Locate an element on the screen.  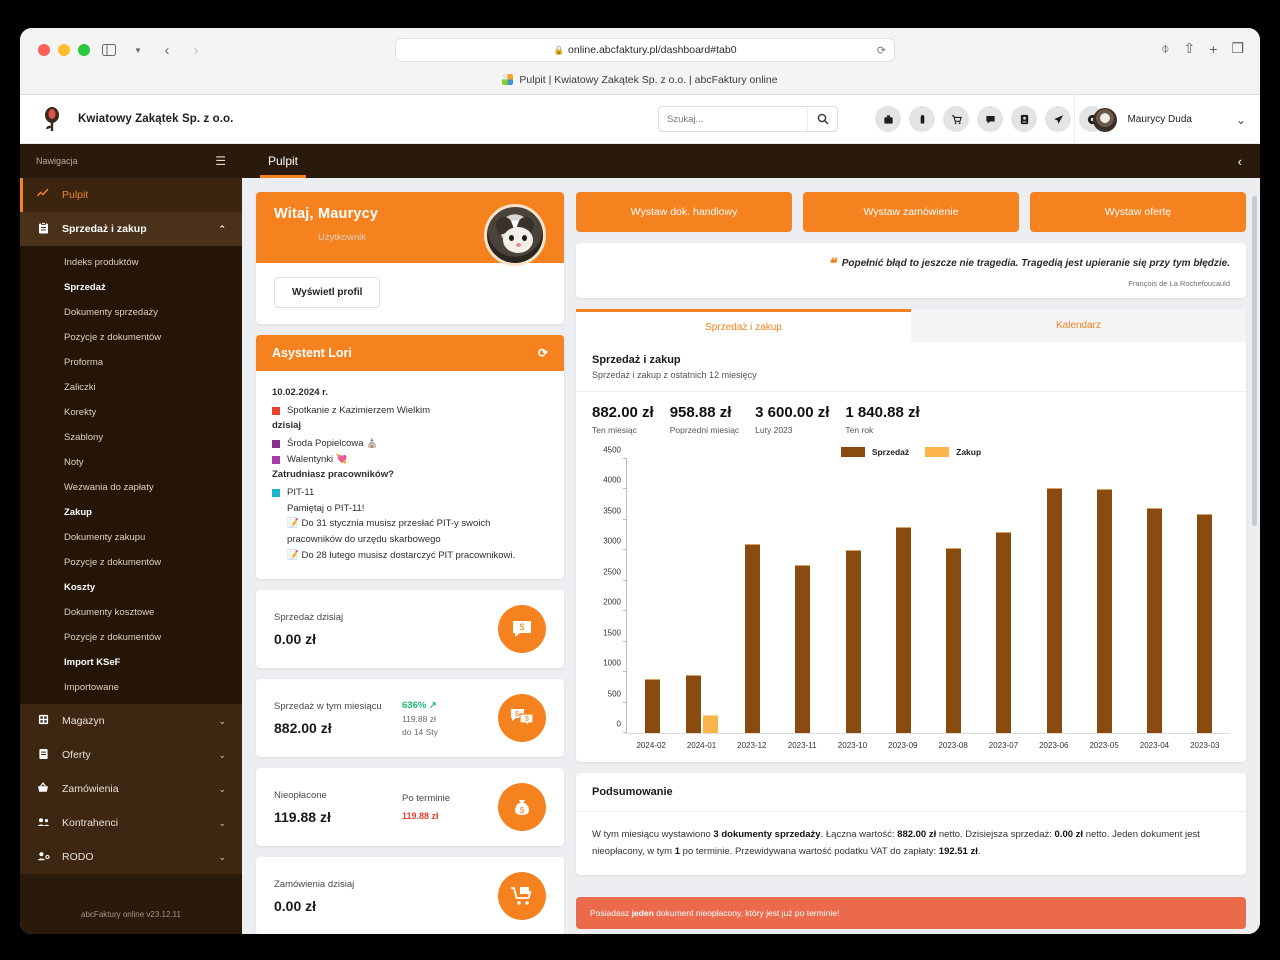
battery-icon is located at coordinates (922, 119).